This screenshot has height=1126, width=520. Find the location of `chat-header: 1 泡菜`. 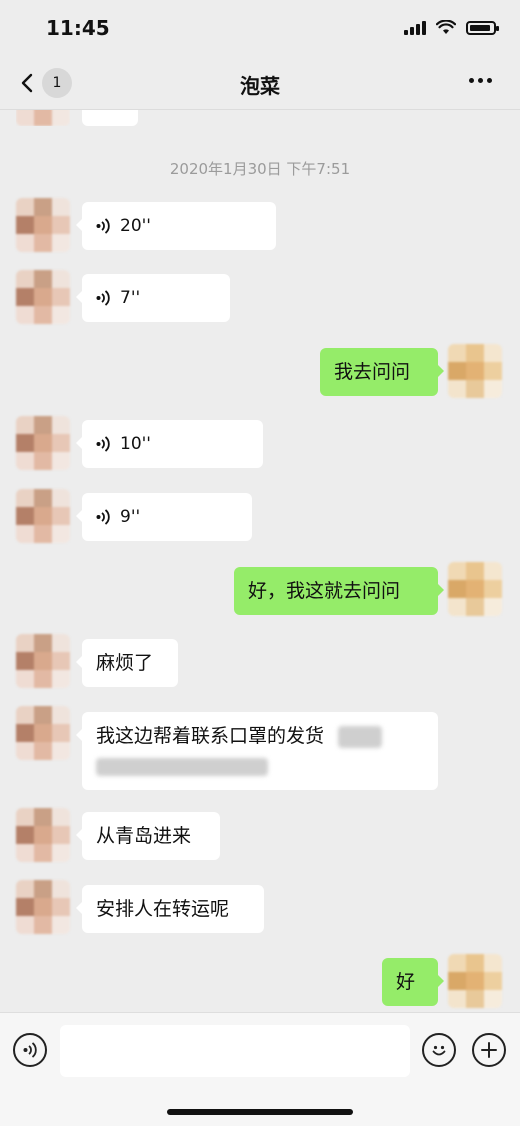

chat-header: 1 泡菜 is located at coordinates (260, 84).